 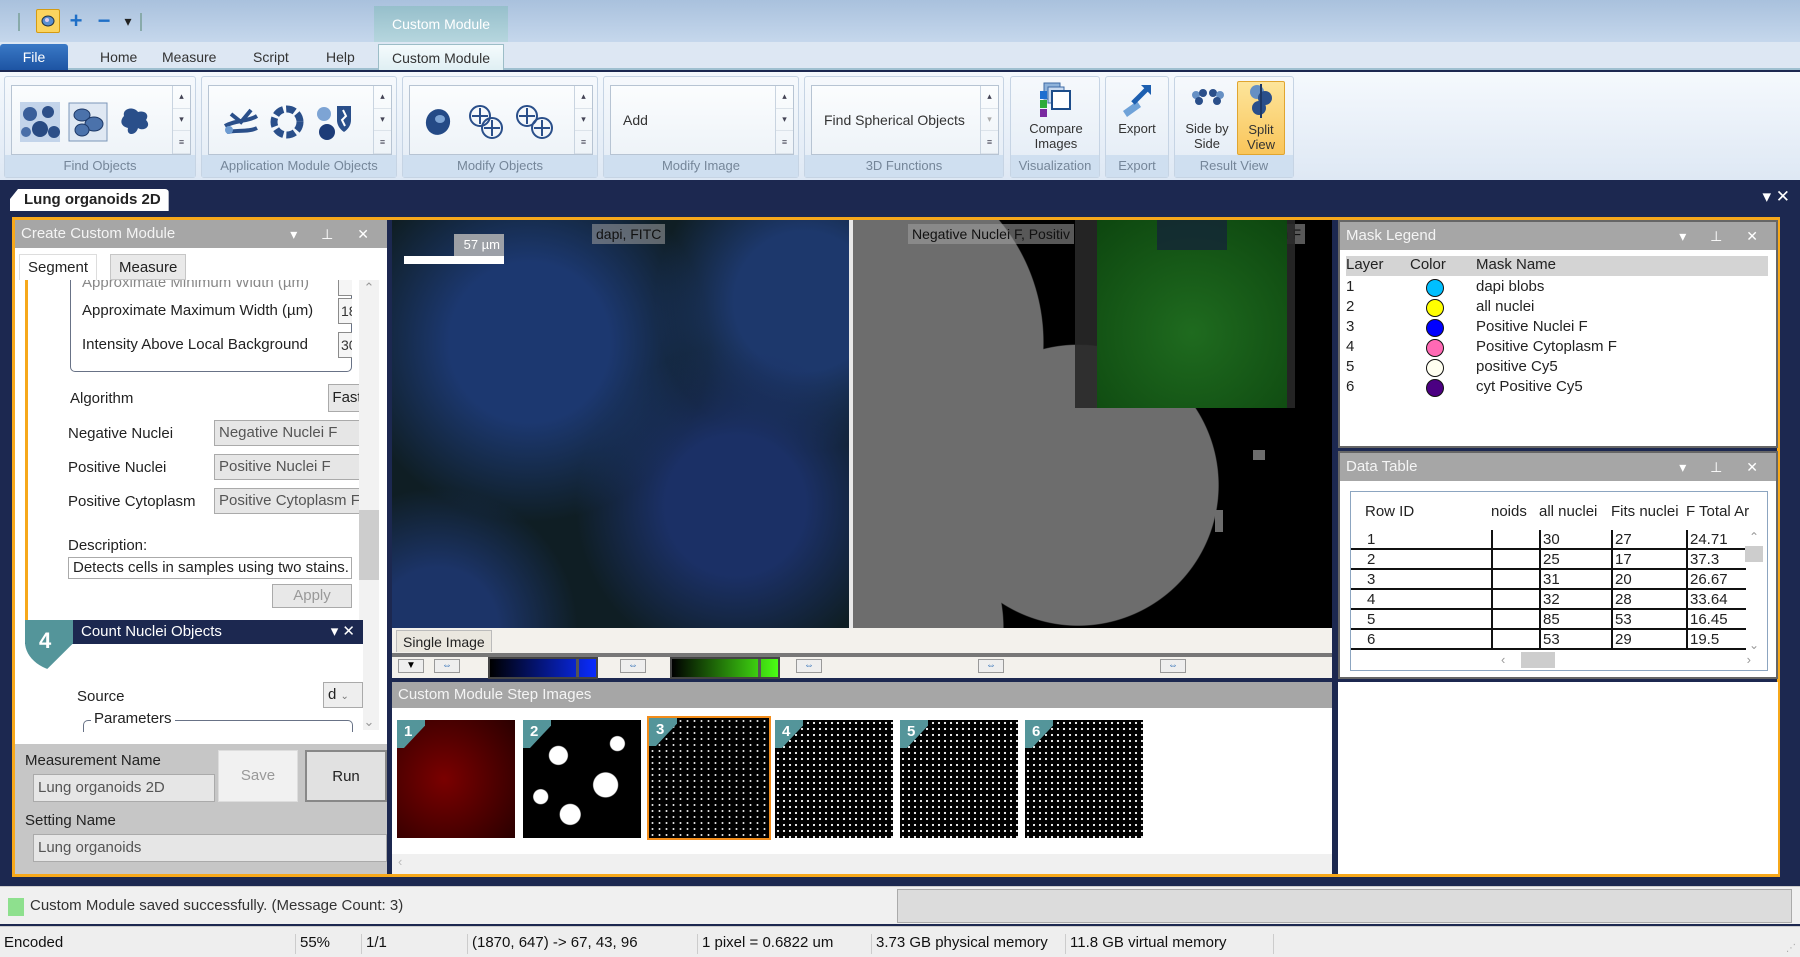 I want to click on table-cell: 26.67, so click(x=1716, y=580).